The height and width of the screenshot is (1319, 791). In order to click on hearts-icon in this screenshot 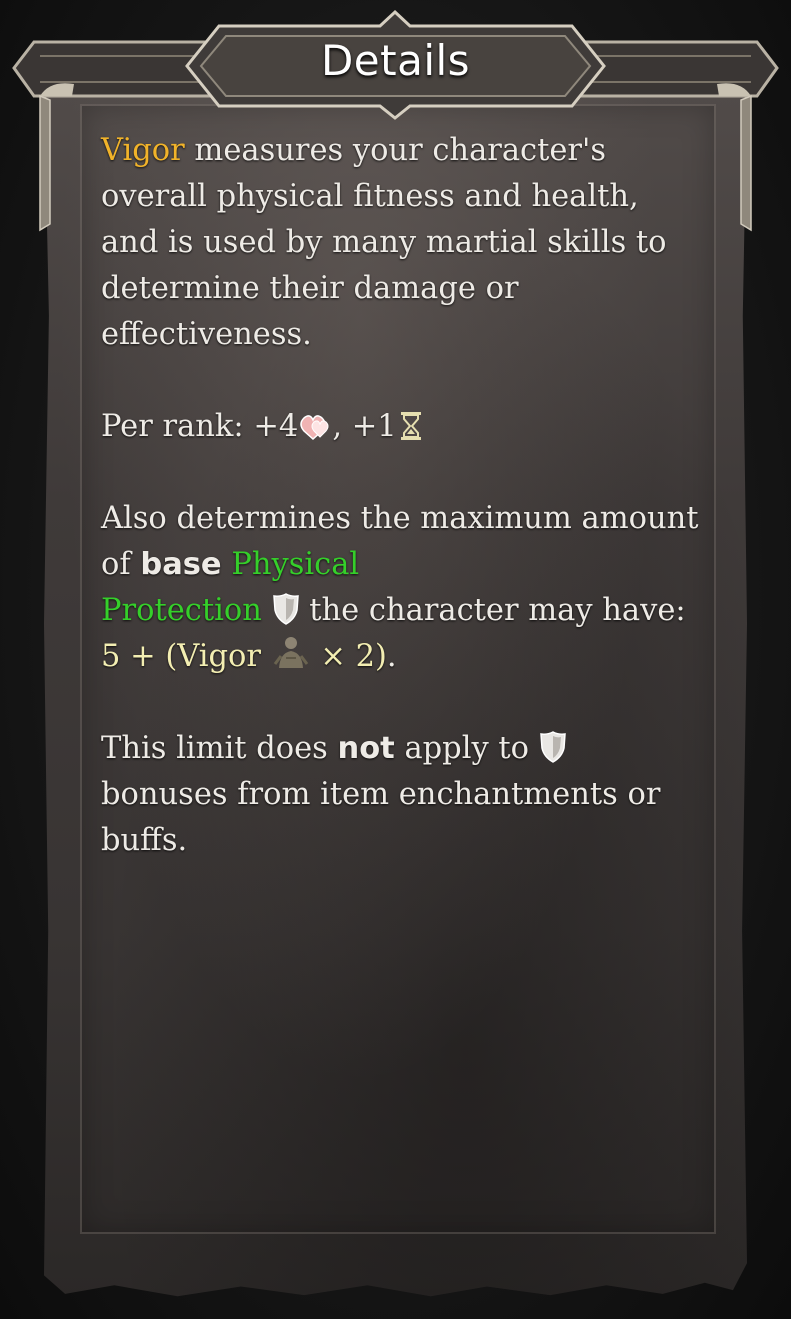, I will do `click(314, 428)`.